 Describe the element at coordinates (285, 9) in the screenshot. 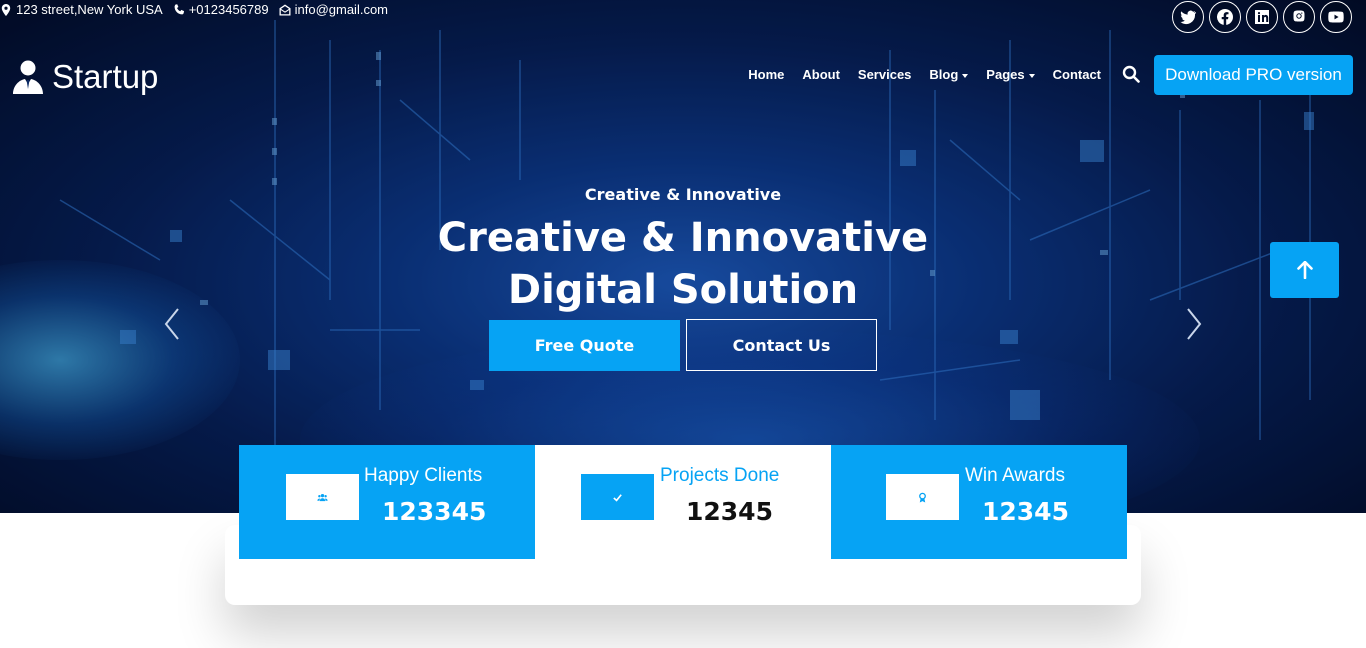

I see `envelope-open-icon` at that location.